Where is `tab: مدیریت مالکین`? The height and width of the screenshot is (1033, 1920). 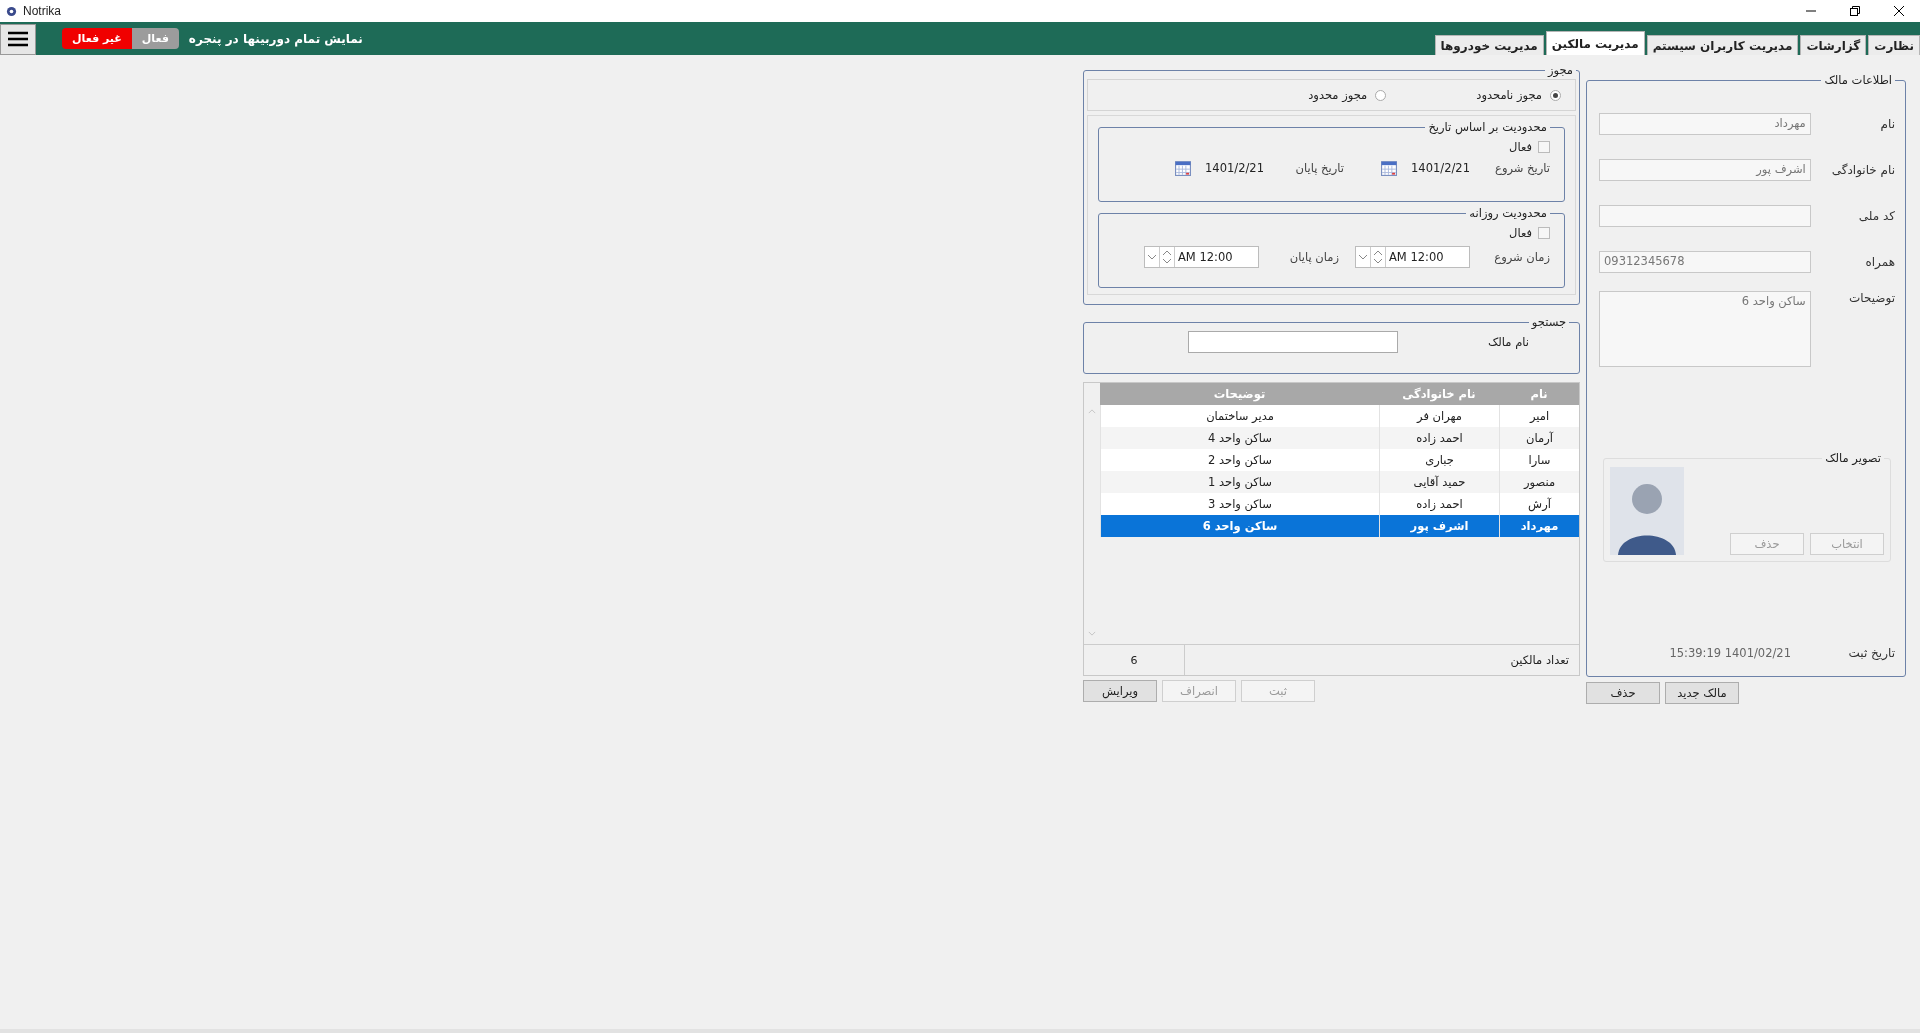 tab: مدیریت مالکین is located at coordinates (1595, 43).